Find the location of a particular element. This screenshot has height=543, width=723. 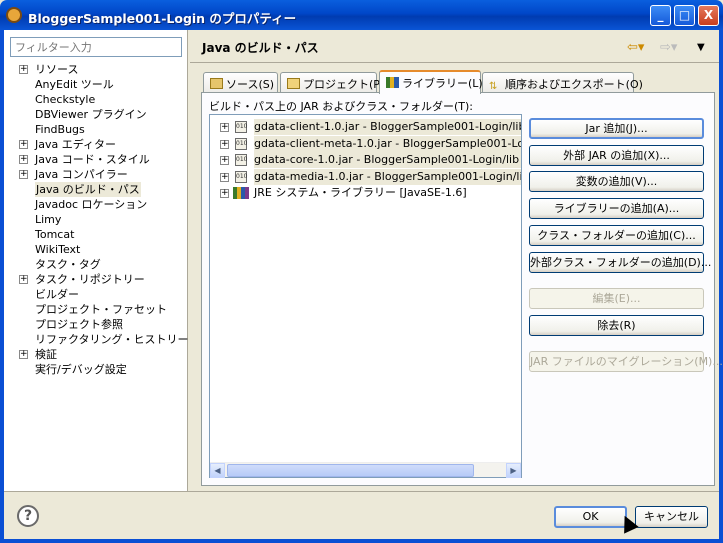

tree-item: + 検証 is located at coordinates (96, 354).